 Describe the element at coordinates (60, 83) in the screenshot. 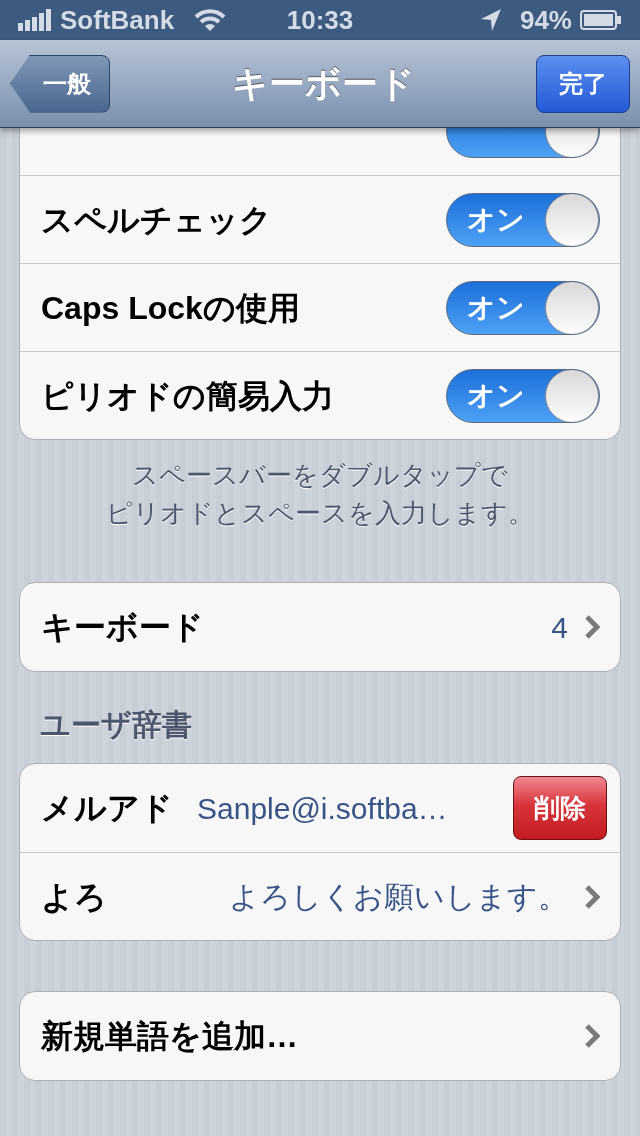

I see `back-button: 一般` at that location.